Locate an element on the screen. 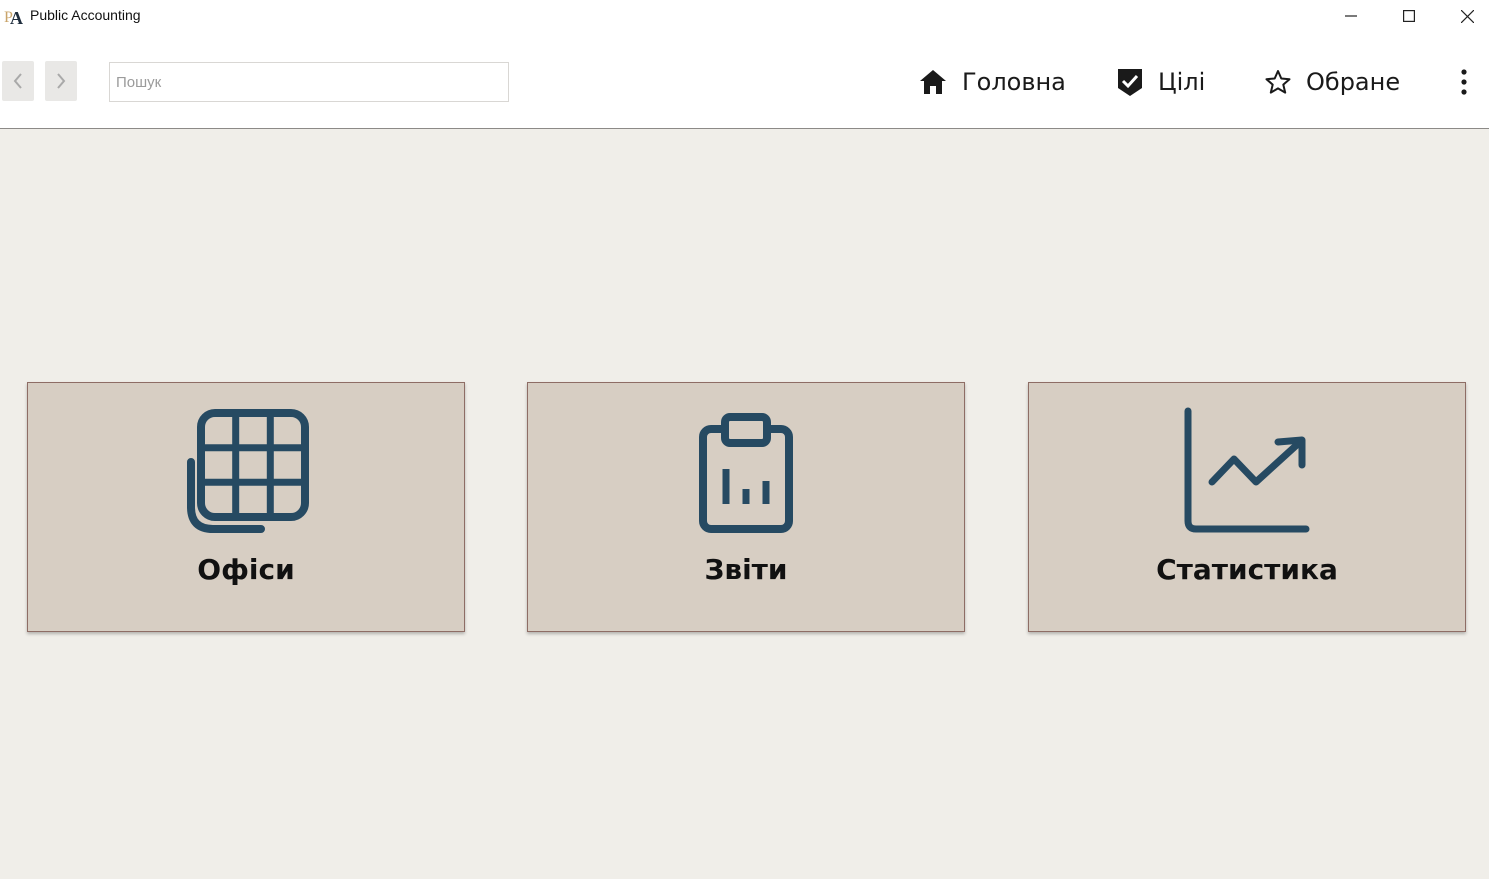 Image resolution: width=1489 pixels, height=879 pixels. close-button is located at coordinates (1463, 16).